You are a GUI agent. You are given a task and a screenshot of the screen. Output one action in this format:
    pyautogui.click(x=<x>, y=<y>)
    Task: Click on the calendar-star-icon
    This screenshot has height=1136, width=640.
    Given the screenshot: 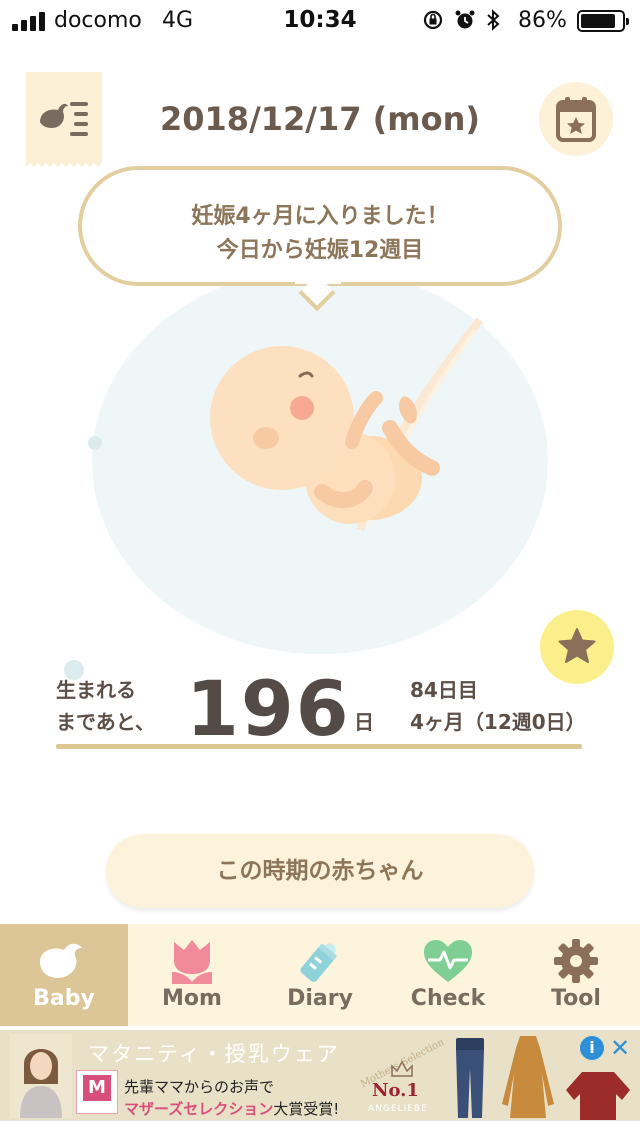 What is the action you would take?
    pyautogui.click(x=576, y=119)
    